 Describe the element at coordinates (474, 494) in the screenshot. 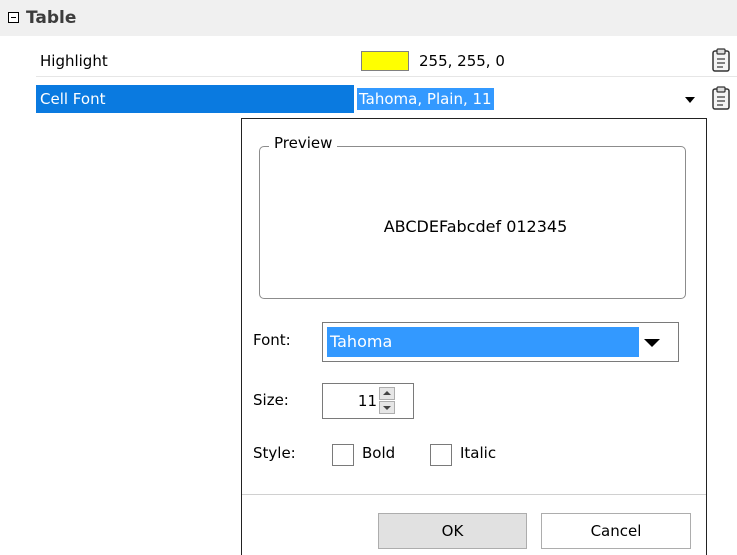

I see `button-divider` at that location.